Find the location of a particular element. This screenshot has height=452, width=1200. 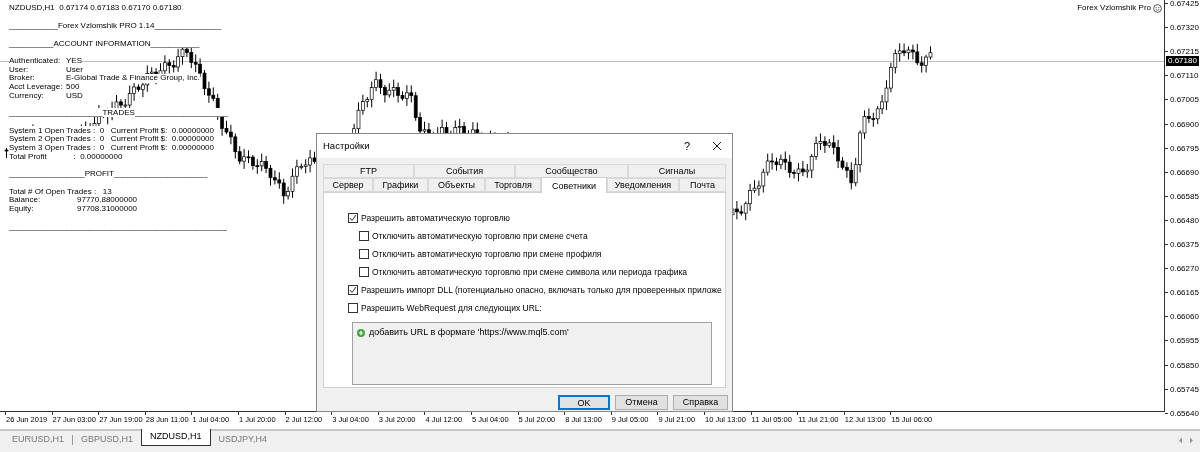

price-label: 0.66375 is located at coordinates (1184, 244).